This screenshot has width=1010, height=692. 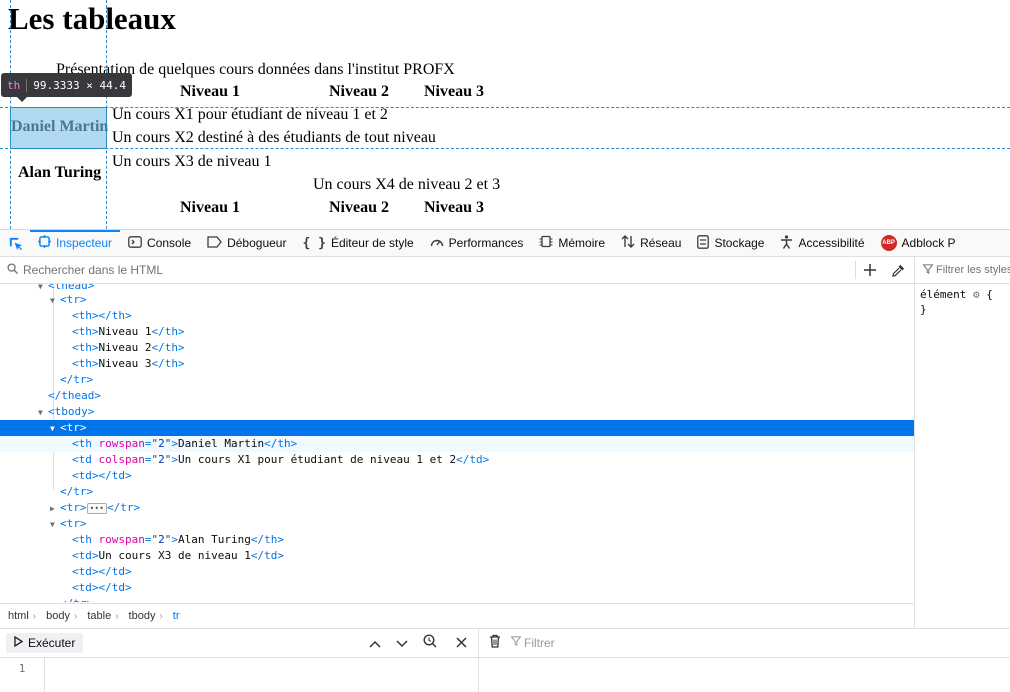 I want to click on tab-label: Accessibilité, so click(x=831, y=243).